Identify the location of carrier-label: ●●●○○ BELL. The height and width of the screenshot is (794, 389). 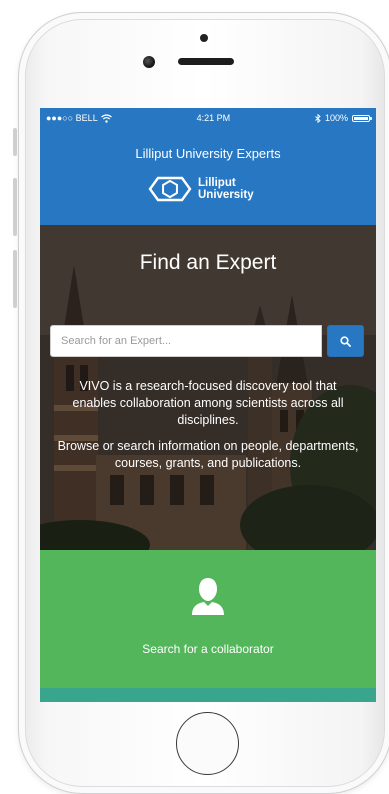
(72, 118).